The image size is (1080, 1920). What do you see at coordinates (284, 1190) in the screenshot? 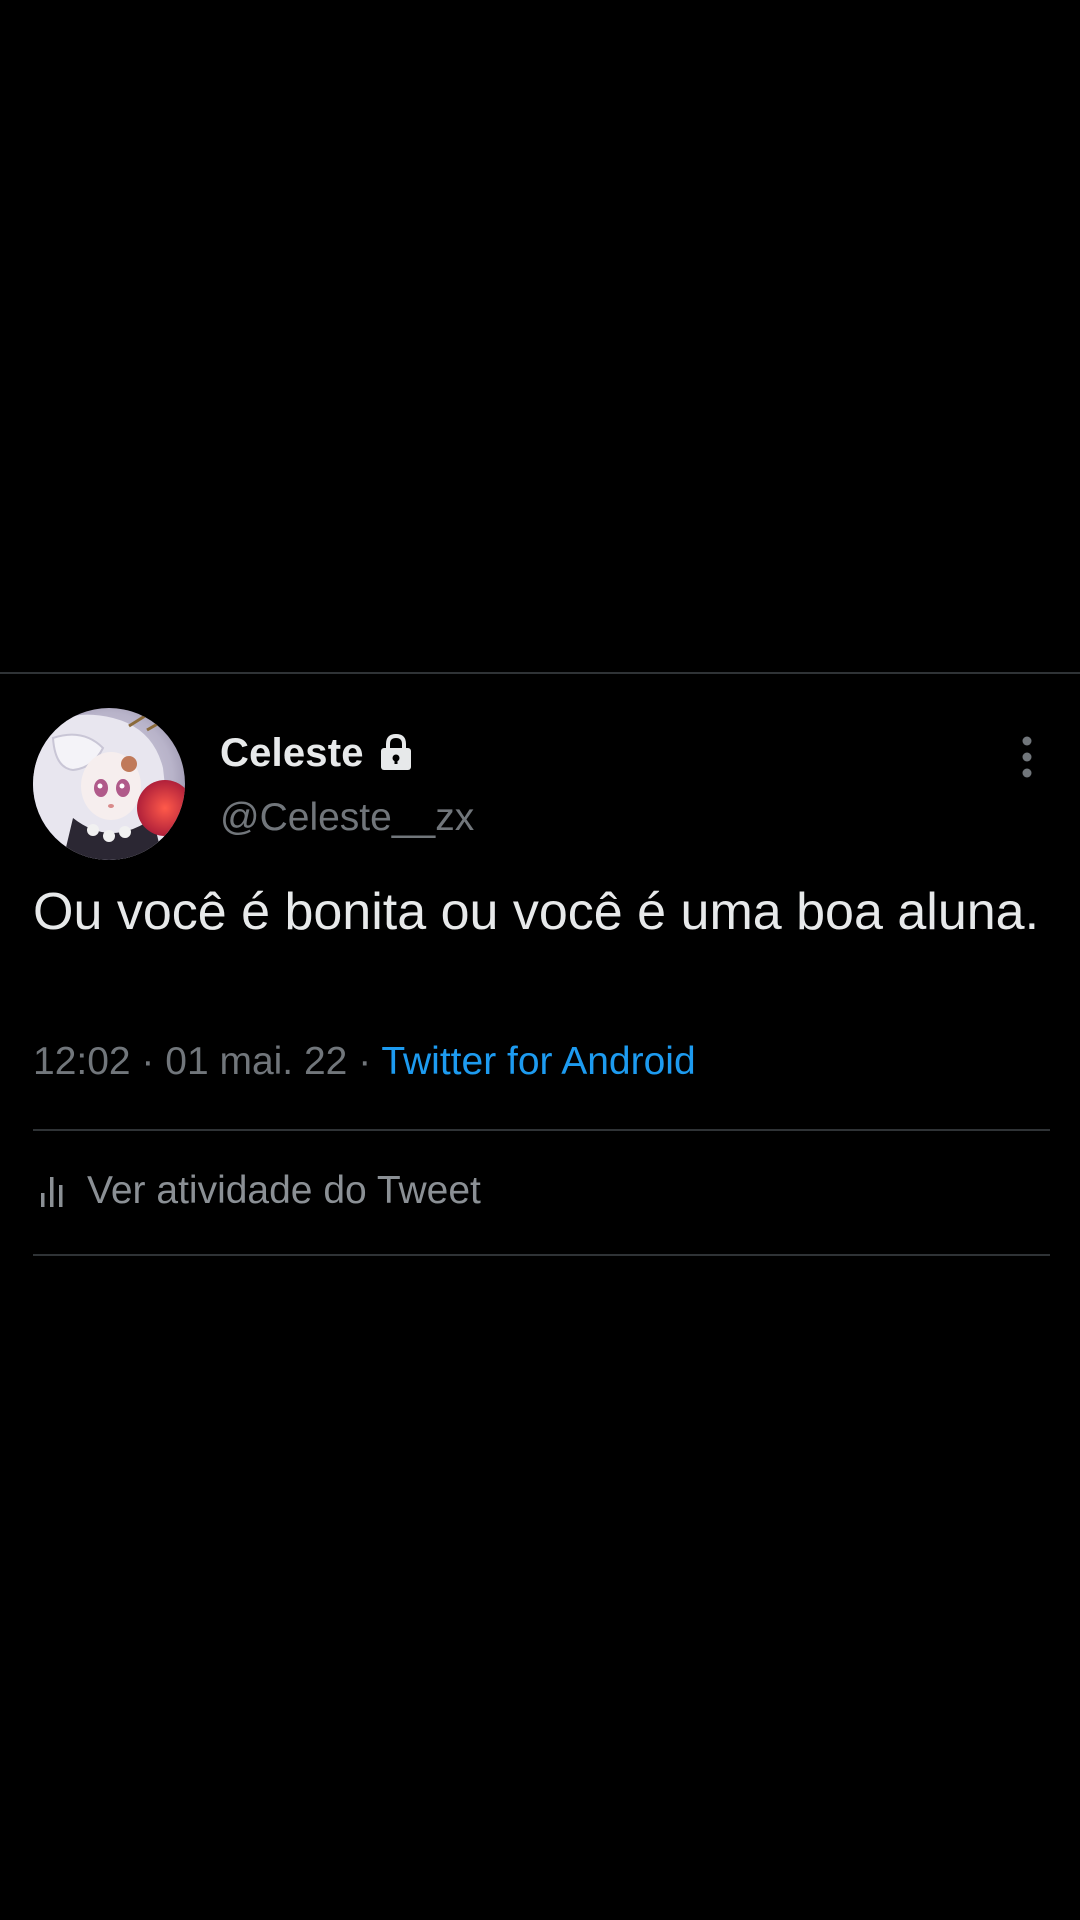
I see `tweet-activity-label: Ver atividade do Tweet` at bounding box center [284, 1190].